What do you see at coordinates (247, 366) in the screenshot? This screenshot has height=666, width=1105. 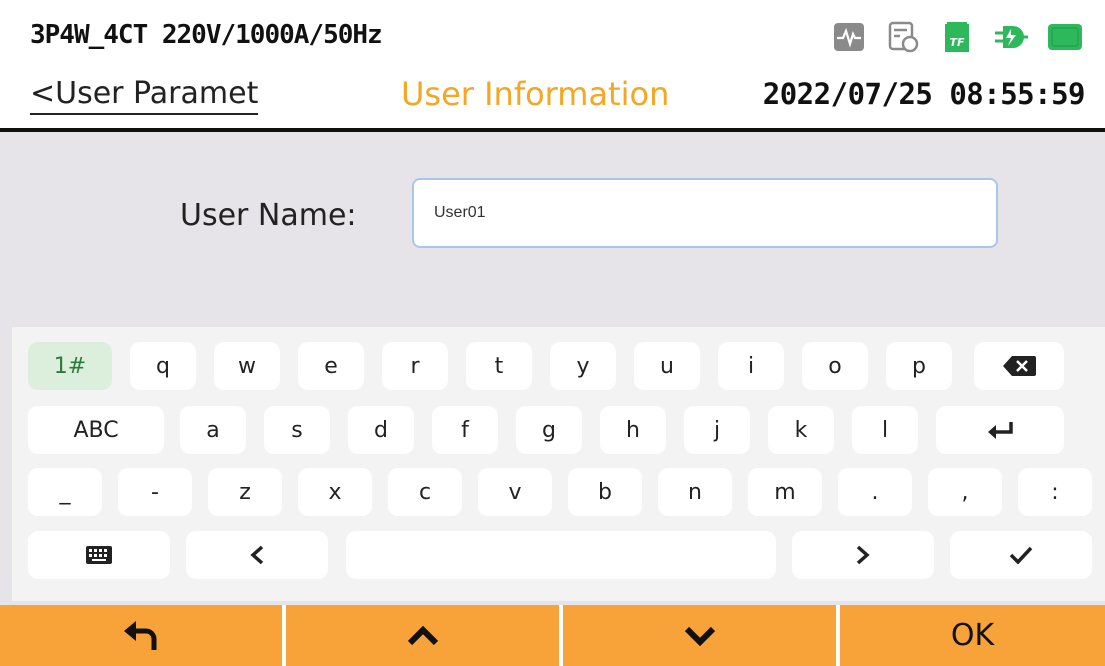 I see `key-w: w` at bounding box center [247, 366].